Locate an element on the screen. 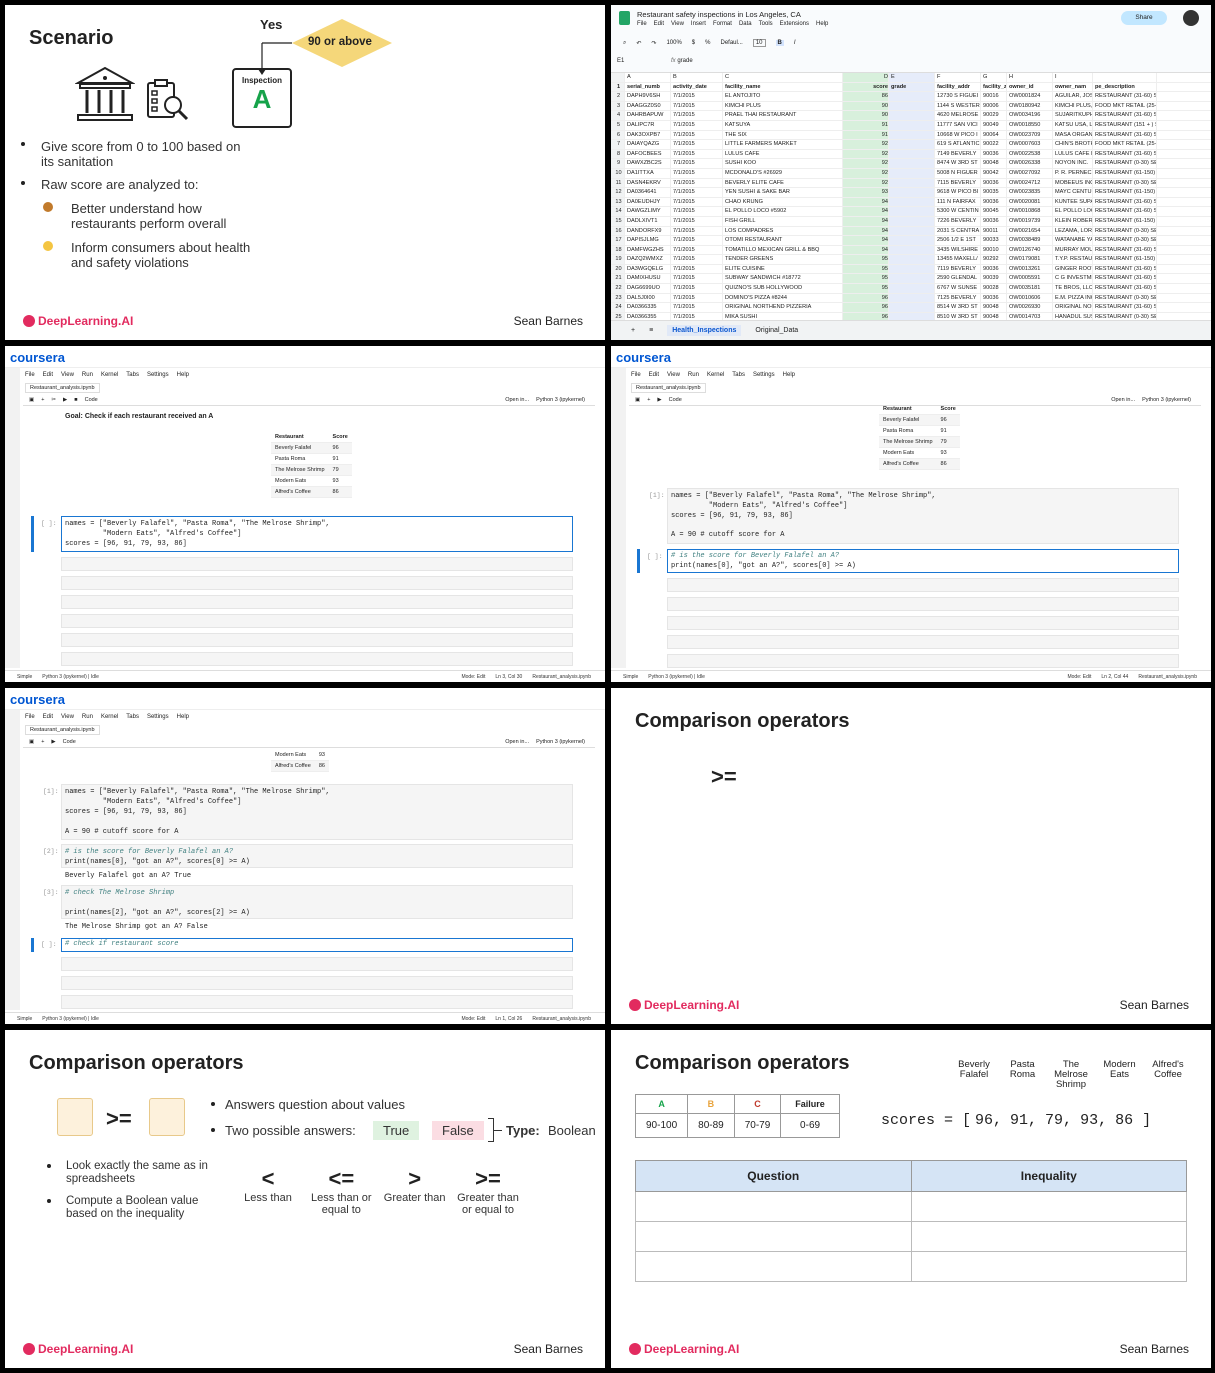 This screenshot has height=1373, width=1215. sheet-cell: MCDONALD'S #26929 is located at coordinates (783, 173).